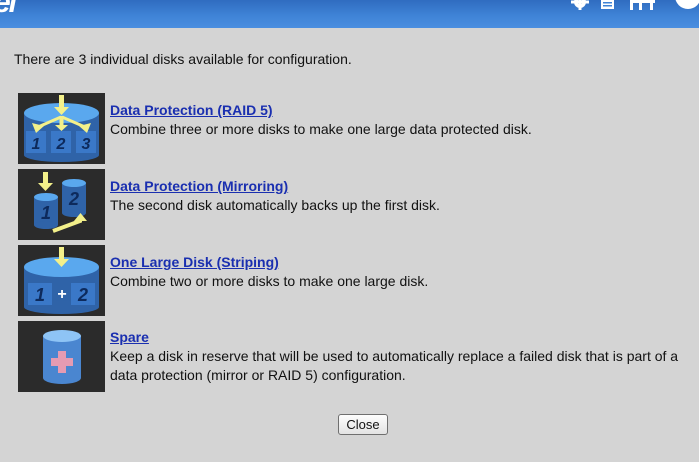  What do you see at coordinates (685, 5) in the screenshot?
I see `help-icon` at bounding box center [685, 5].